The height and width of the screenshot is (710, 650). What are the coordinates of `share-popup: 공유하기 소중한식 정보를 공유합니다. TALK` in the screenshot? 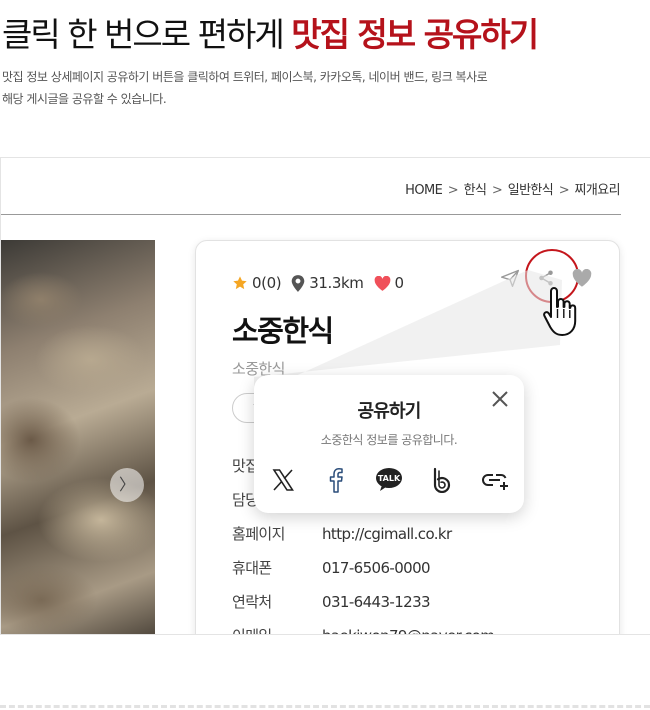 It's located at (389, 444).